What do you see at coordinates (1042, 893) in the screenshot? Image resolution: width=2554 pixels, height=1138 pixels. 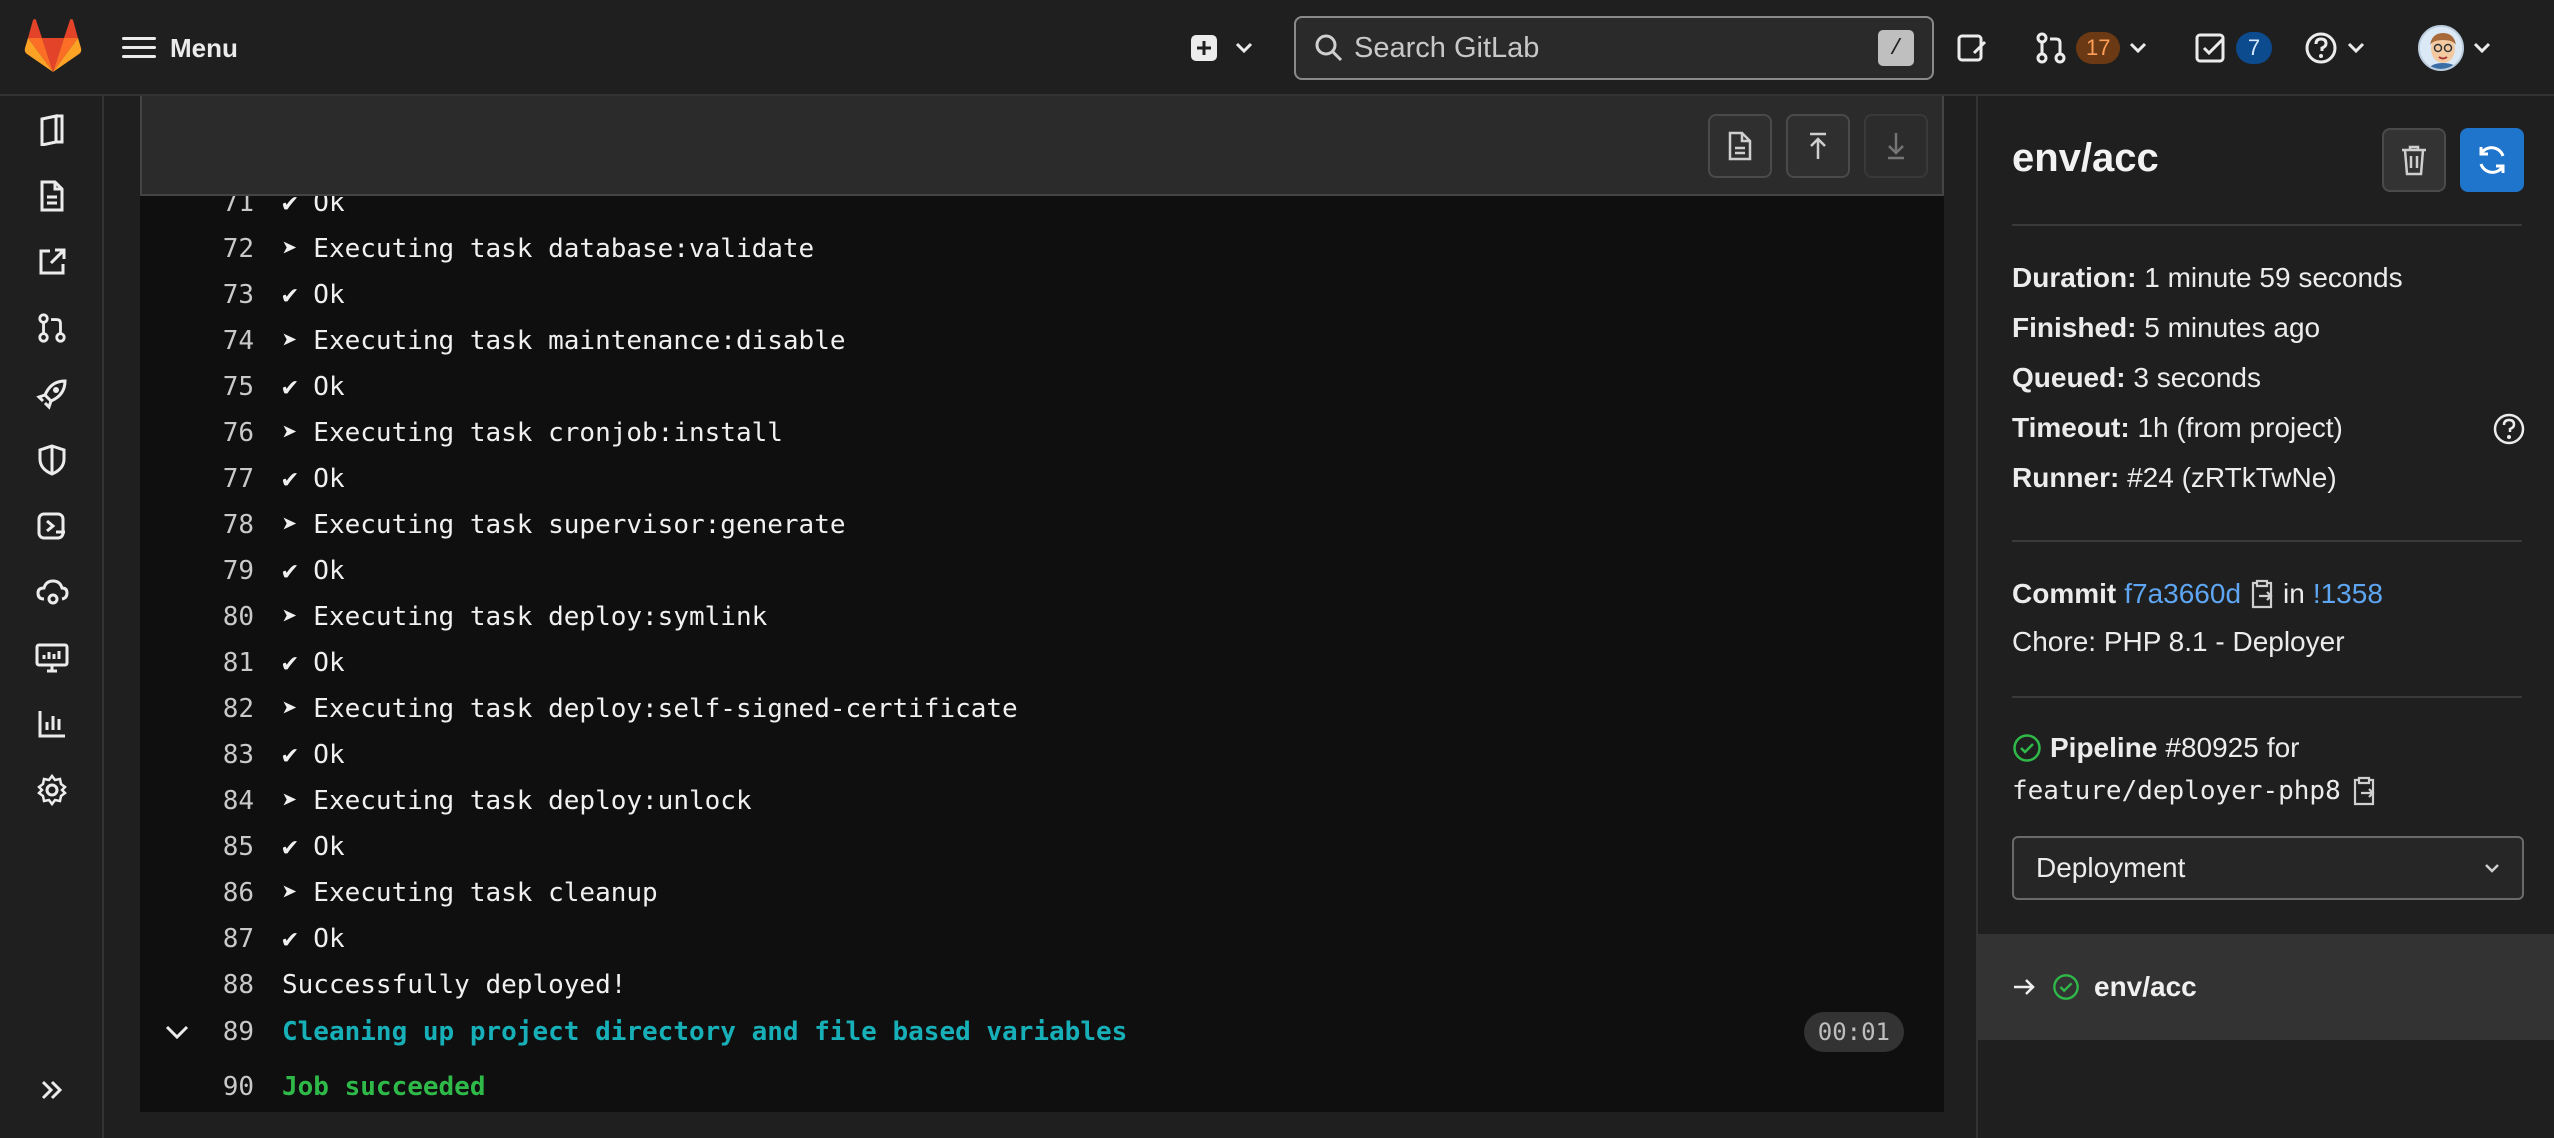 I see `log-line: 86 ➤ Executing task cleanup` at bounding box center [1042, 893].